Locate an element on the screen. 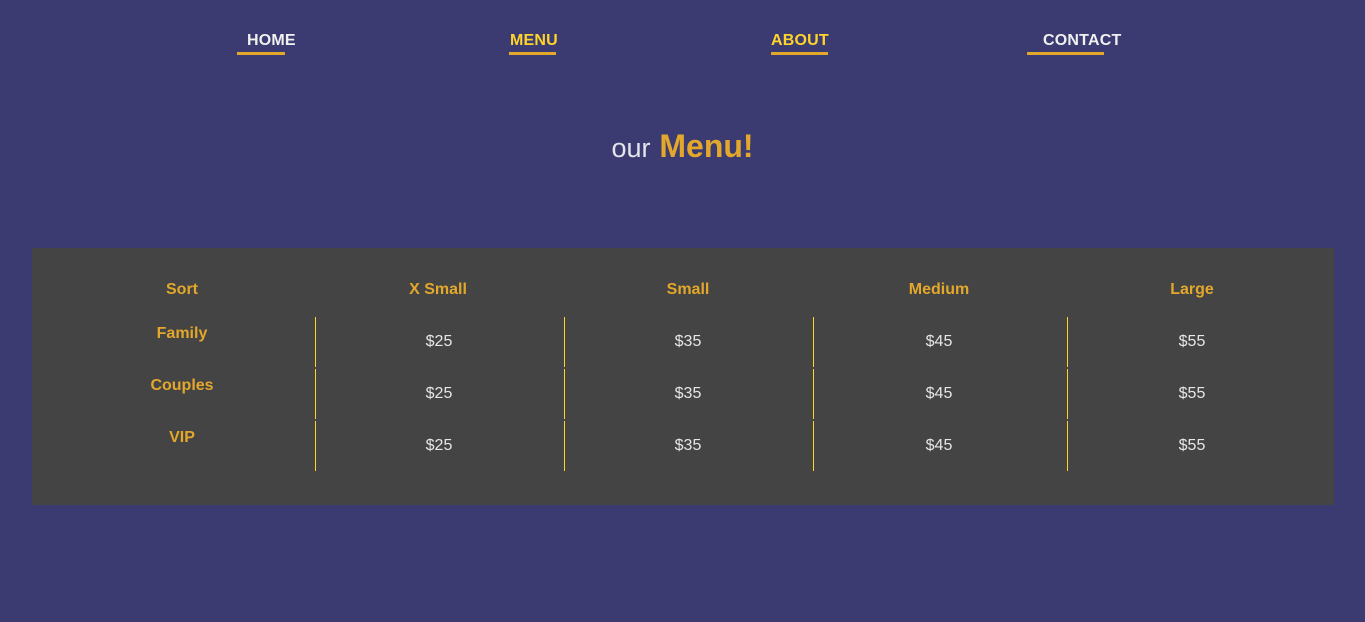 This screenshot has height=622, width=1365. nav-link-home: HOME is located at coordinates (266, 43).